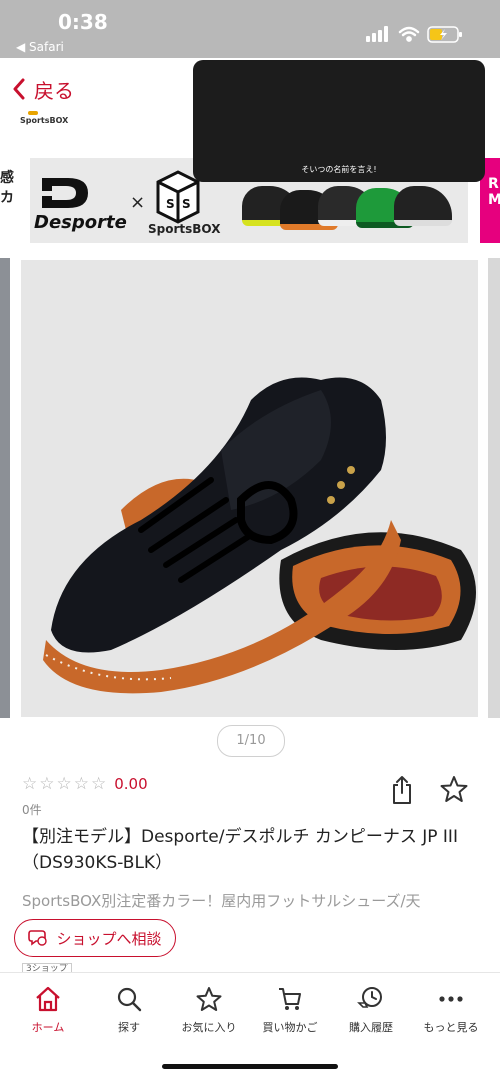  I want to click on review-count: 0件, so click(32, 809).